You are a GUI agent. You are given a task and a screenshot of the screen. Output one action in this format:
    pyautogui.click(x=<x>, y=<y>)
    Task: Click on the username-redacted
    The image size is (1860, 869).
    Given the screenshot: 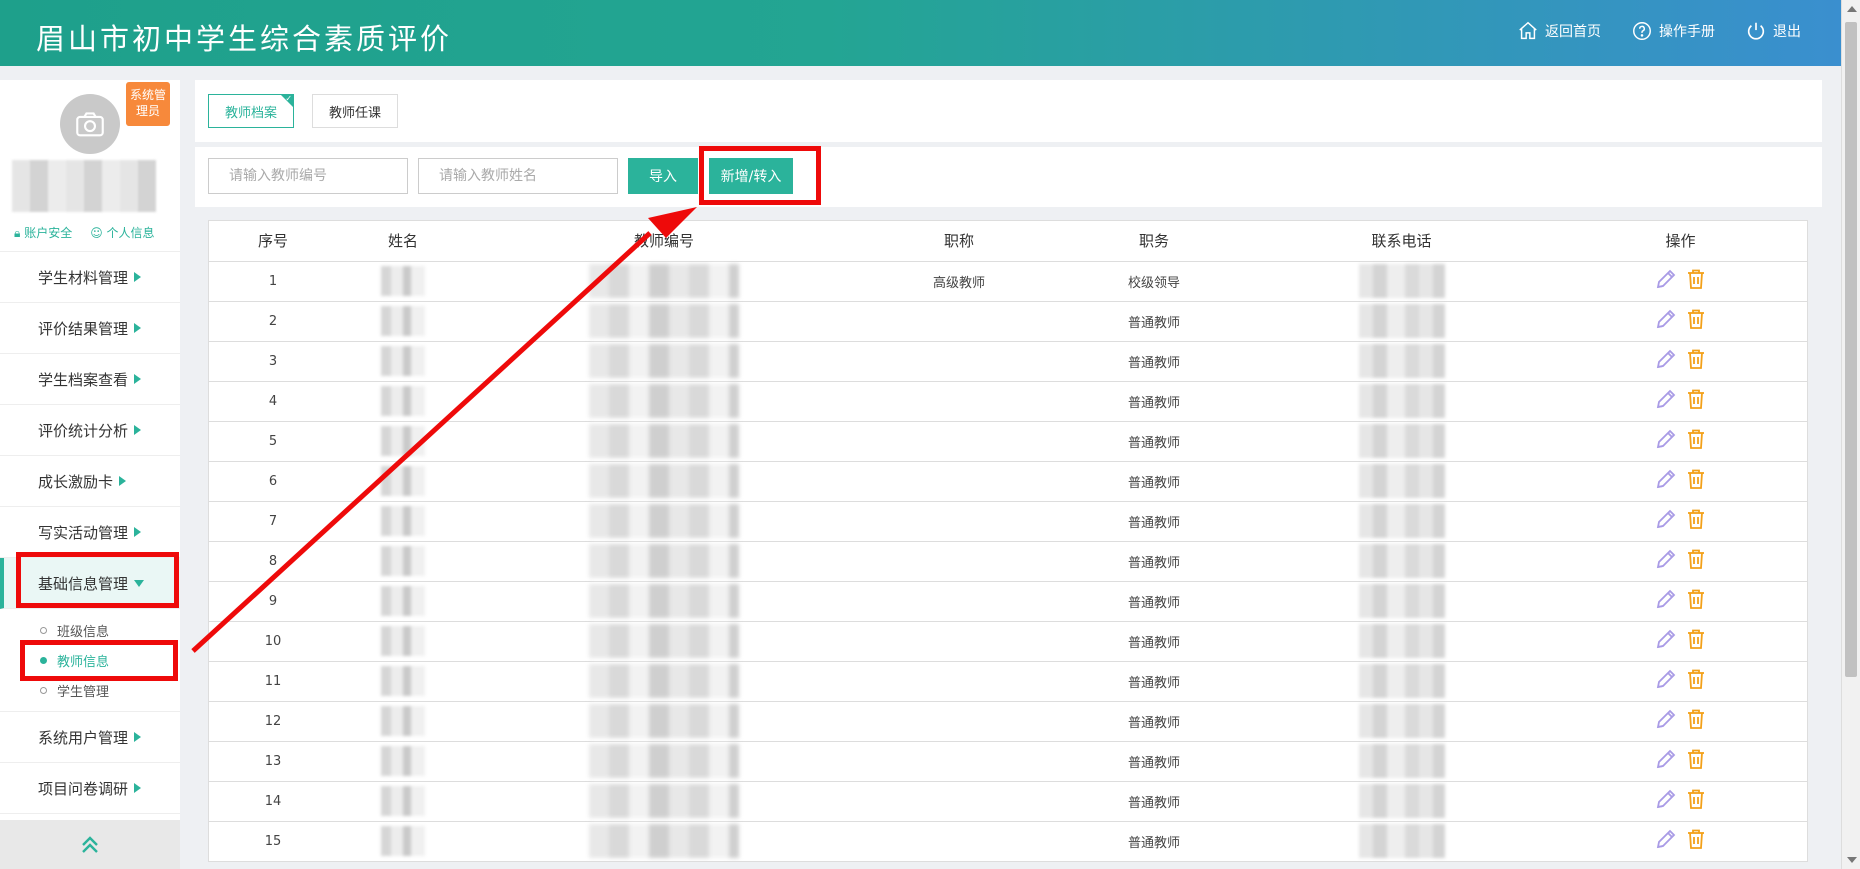 What is the action you would take?
    pyautogui.click(x=84, y=186)
    